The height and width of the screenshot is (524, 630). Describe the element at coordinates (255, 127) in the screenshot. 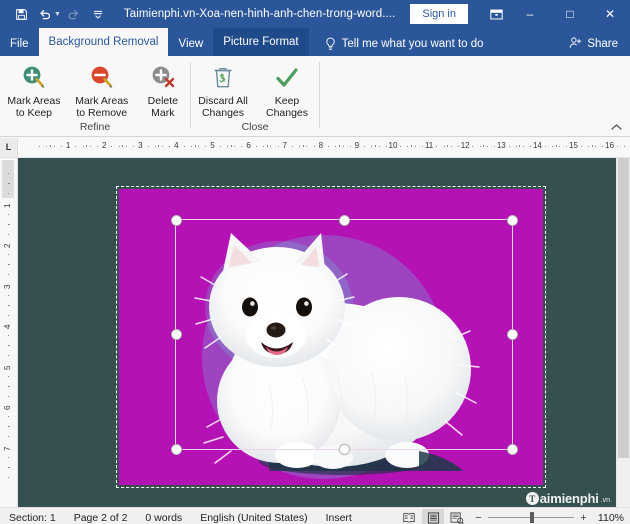

I see `ribbon-group-close-label: Close` at that location.